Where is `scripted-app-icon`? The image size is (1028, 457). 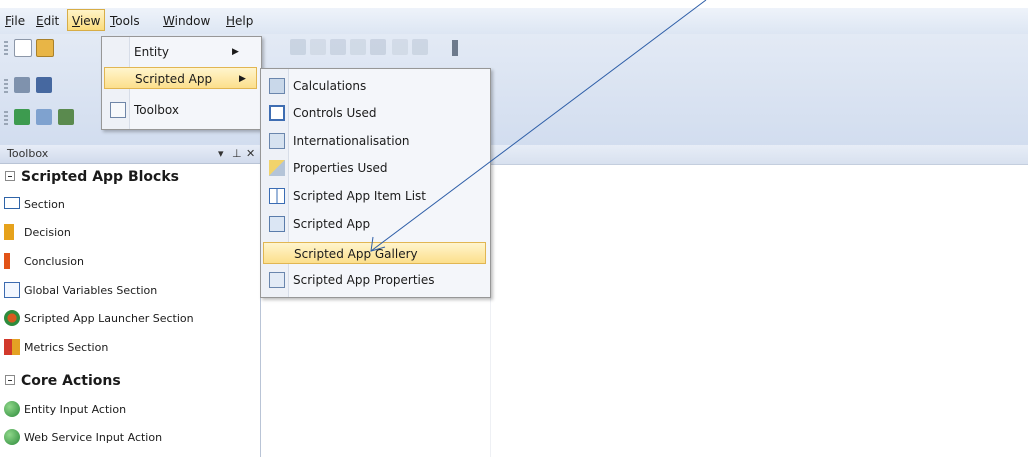
scripted-app-icon is located at coordinates (277, 224).